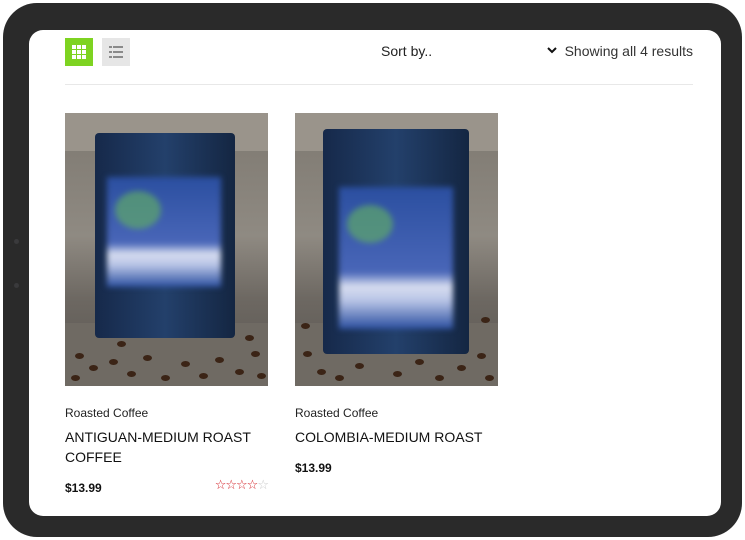  I want to click on grid-icon, so click(79, 52).